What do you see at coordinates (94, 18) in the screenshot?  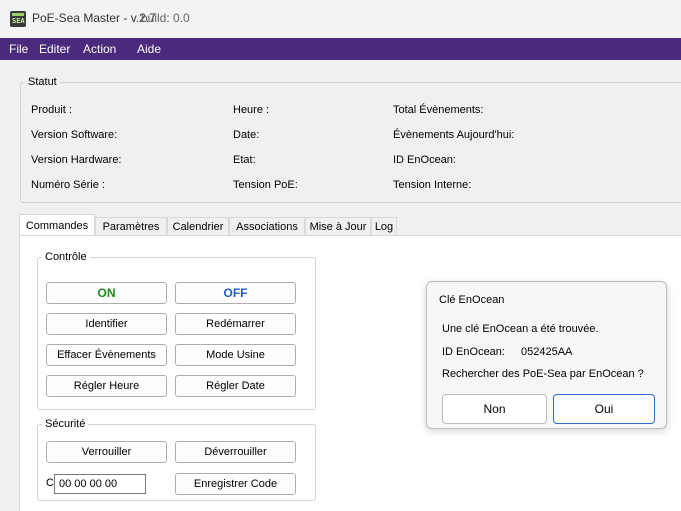 I see `window-title: PoE-Sea Master - v.2.7` at bounding box center [94, 18].